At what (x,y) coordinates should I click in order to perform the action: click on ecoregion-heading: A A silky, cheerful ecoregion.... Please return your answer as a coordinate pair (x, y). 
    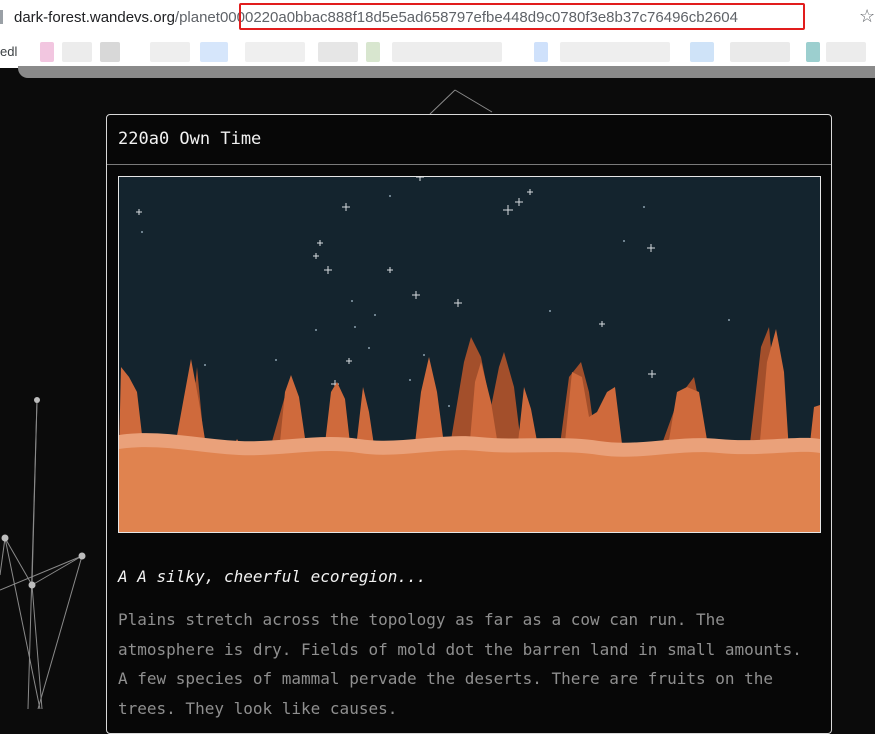
    Looking at the image, I should click on (272, 576).